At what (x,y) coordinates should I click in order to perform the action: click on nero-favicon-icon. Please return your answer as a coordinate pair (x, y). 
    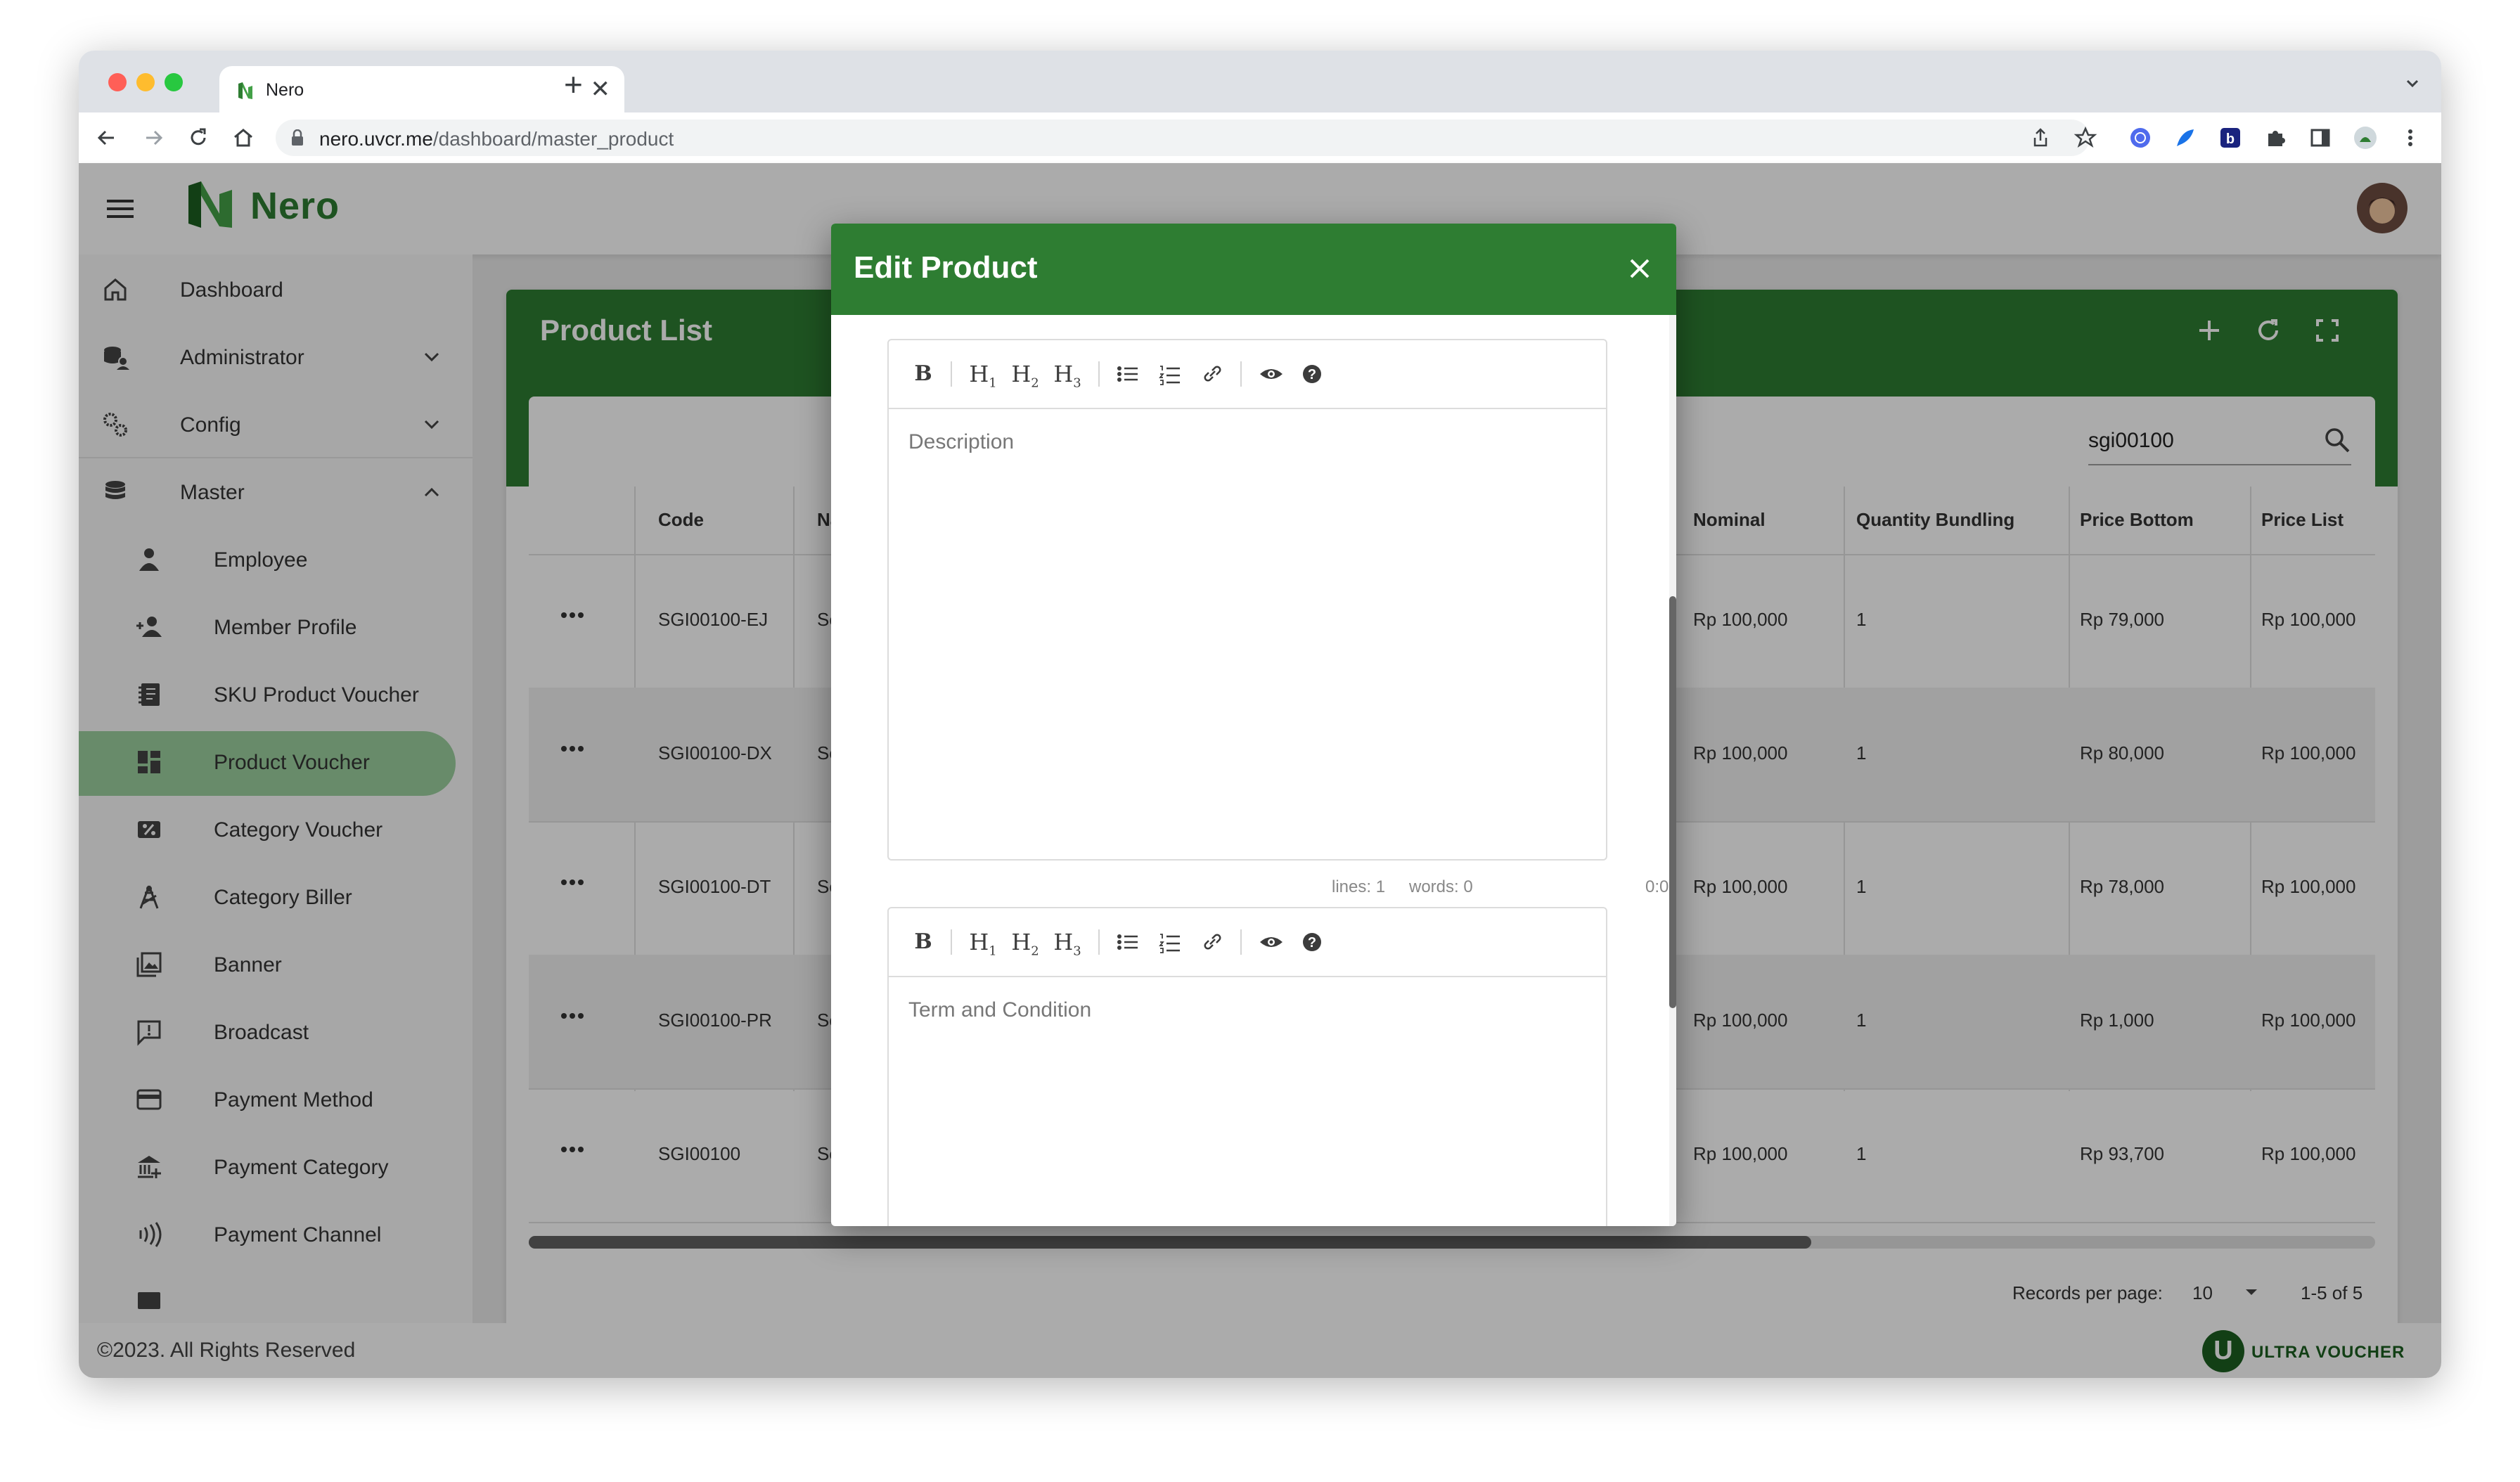
    Looking at the image, I should click on (245, 91).